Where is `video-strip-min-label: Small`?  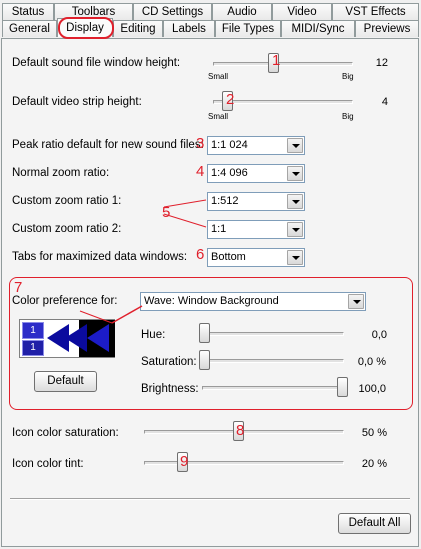 video-strip-min-label: Small is located at coordinates (218, 116).